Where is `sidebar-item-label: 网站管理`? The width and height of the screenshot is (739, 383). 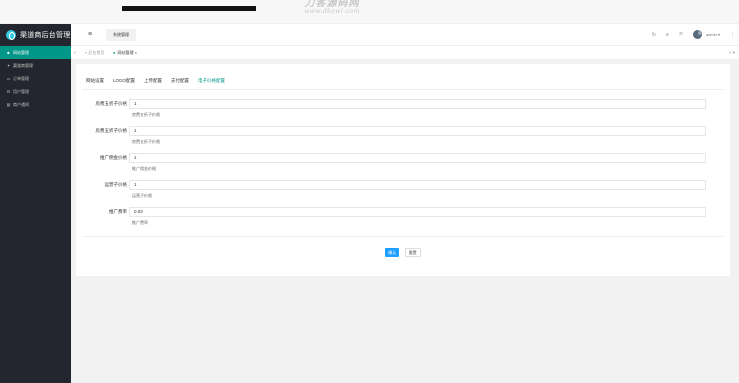 sidebar-item-label: 网站管理 is located at coordinates (21, 52).